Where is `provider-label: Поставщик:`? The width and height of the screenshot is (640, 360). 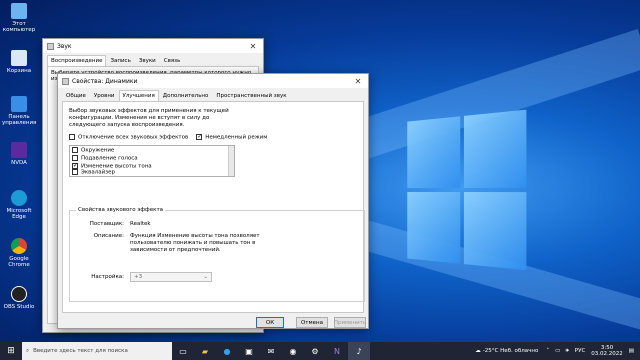 provider-label: Поставщик: is located at coordinates (106, 224).